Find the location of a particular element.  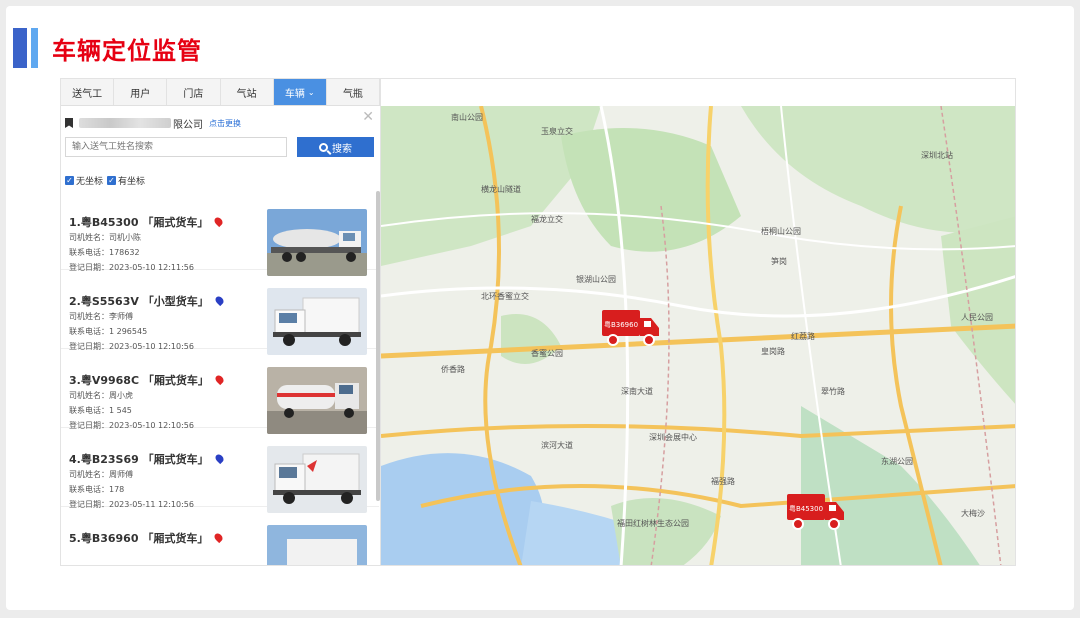

vehicle-title: 3.粤V9968C 「厢式货车」 is located at coordinates (147, 380).